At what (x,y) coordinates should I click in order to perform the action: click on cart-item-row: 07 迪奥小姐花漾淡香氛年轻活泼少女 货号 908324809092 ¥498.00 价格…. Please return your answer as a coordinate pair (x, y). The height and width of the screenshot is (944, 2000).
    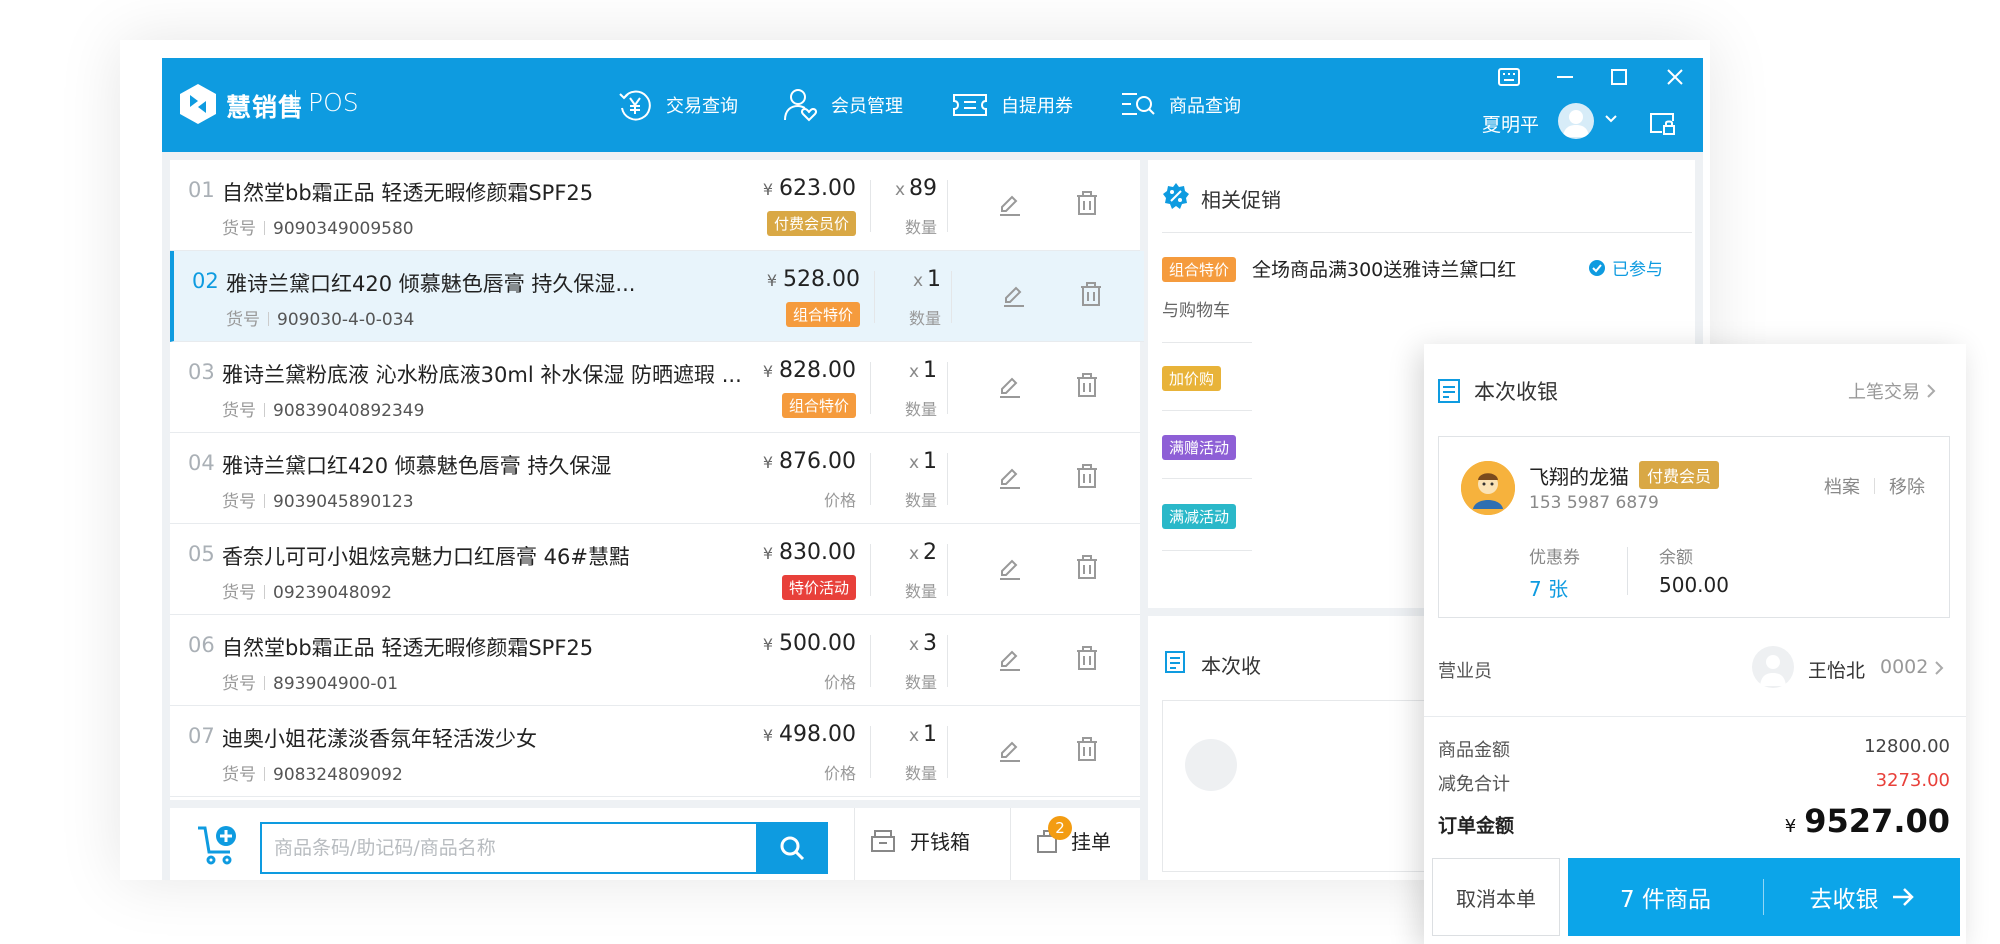
    Looking at the image, I should click on (655, 751).